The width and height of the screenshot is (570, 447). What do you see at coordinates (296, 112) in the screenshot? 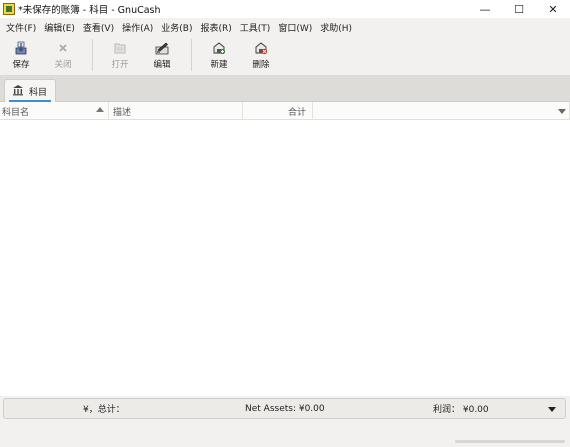
I see `column-total-label: 合计` at bounding box center [296, 112].